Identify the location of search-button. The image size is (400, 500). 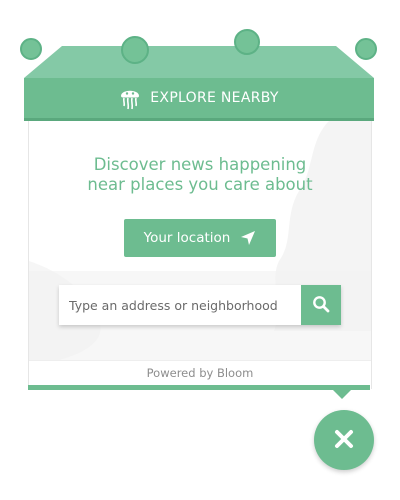
(321, 305).